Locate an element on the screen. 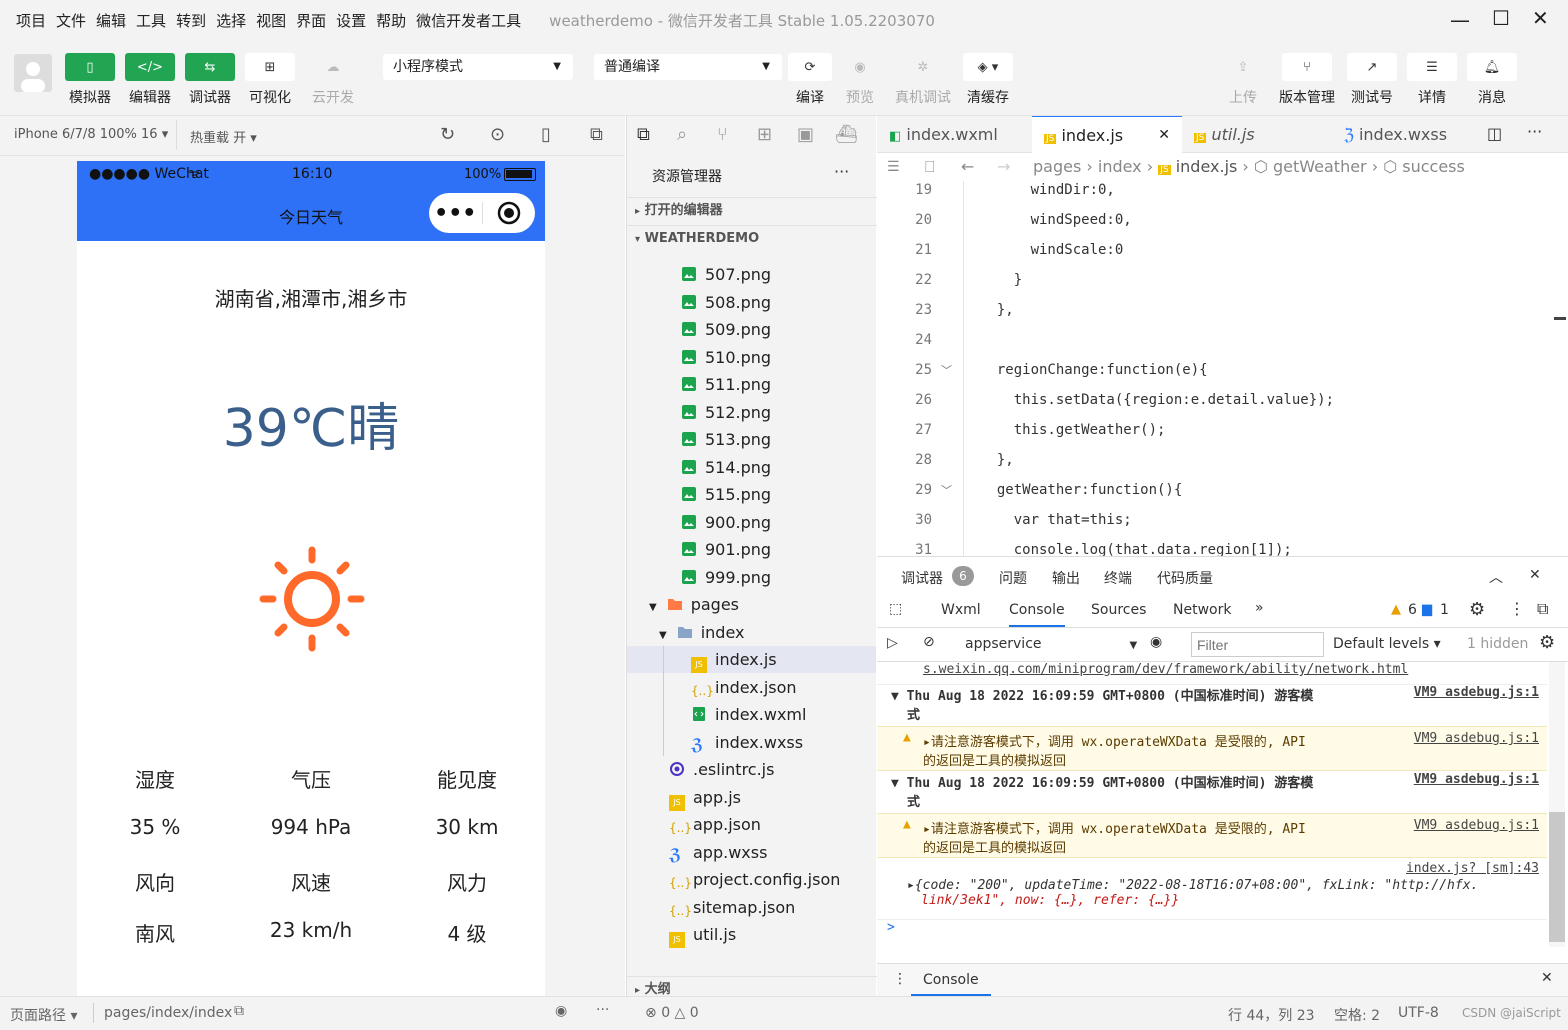 Image resolution: width=1568 pixels, height=1030 pixels. storage-icon: ▣ is located at coordinates (805, 134).